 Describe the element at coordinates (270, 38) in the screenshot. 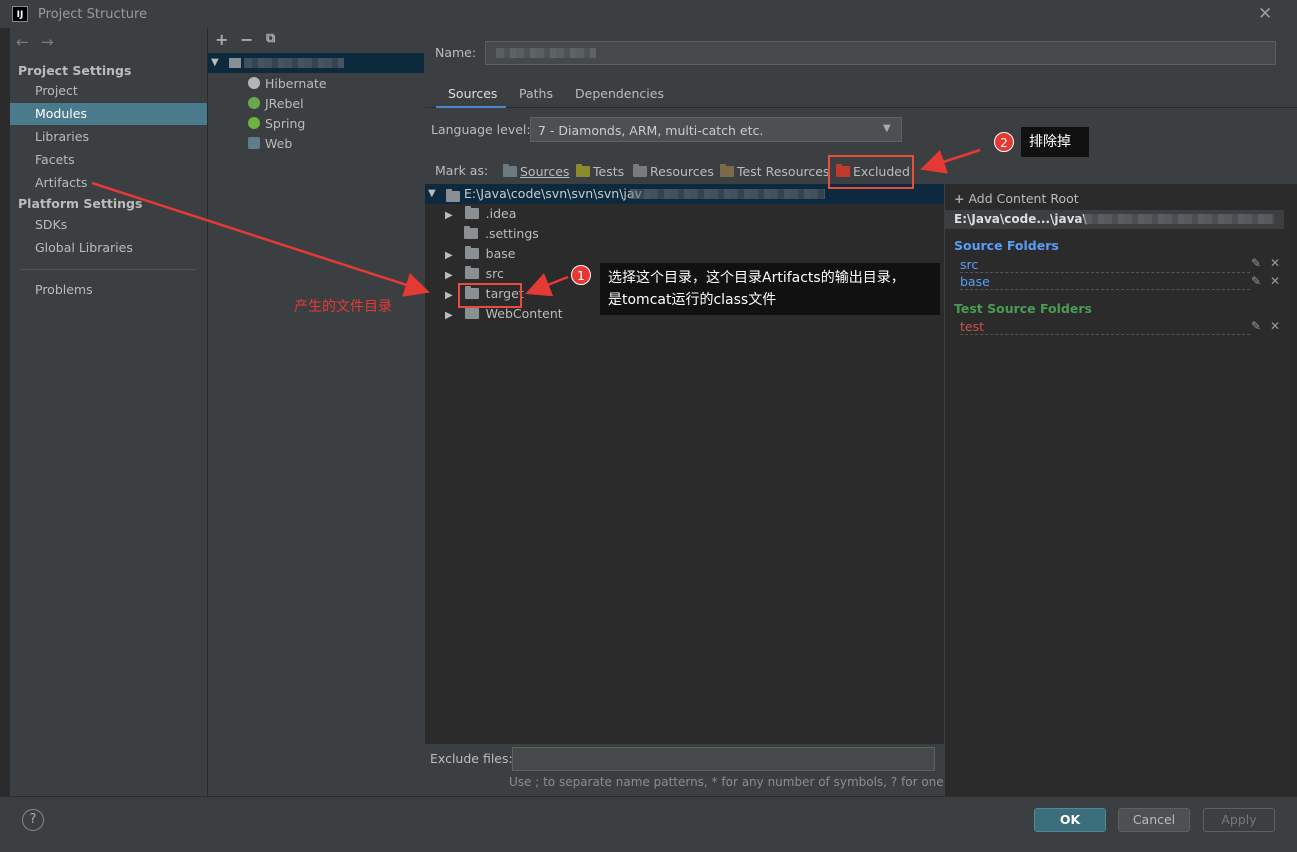

I see `copy-module-button: ⧉` at that location.